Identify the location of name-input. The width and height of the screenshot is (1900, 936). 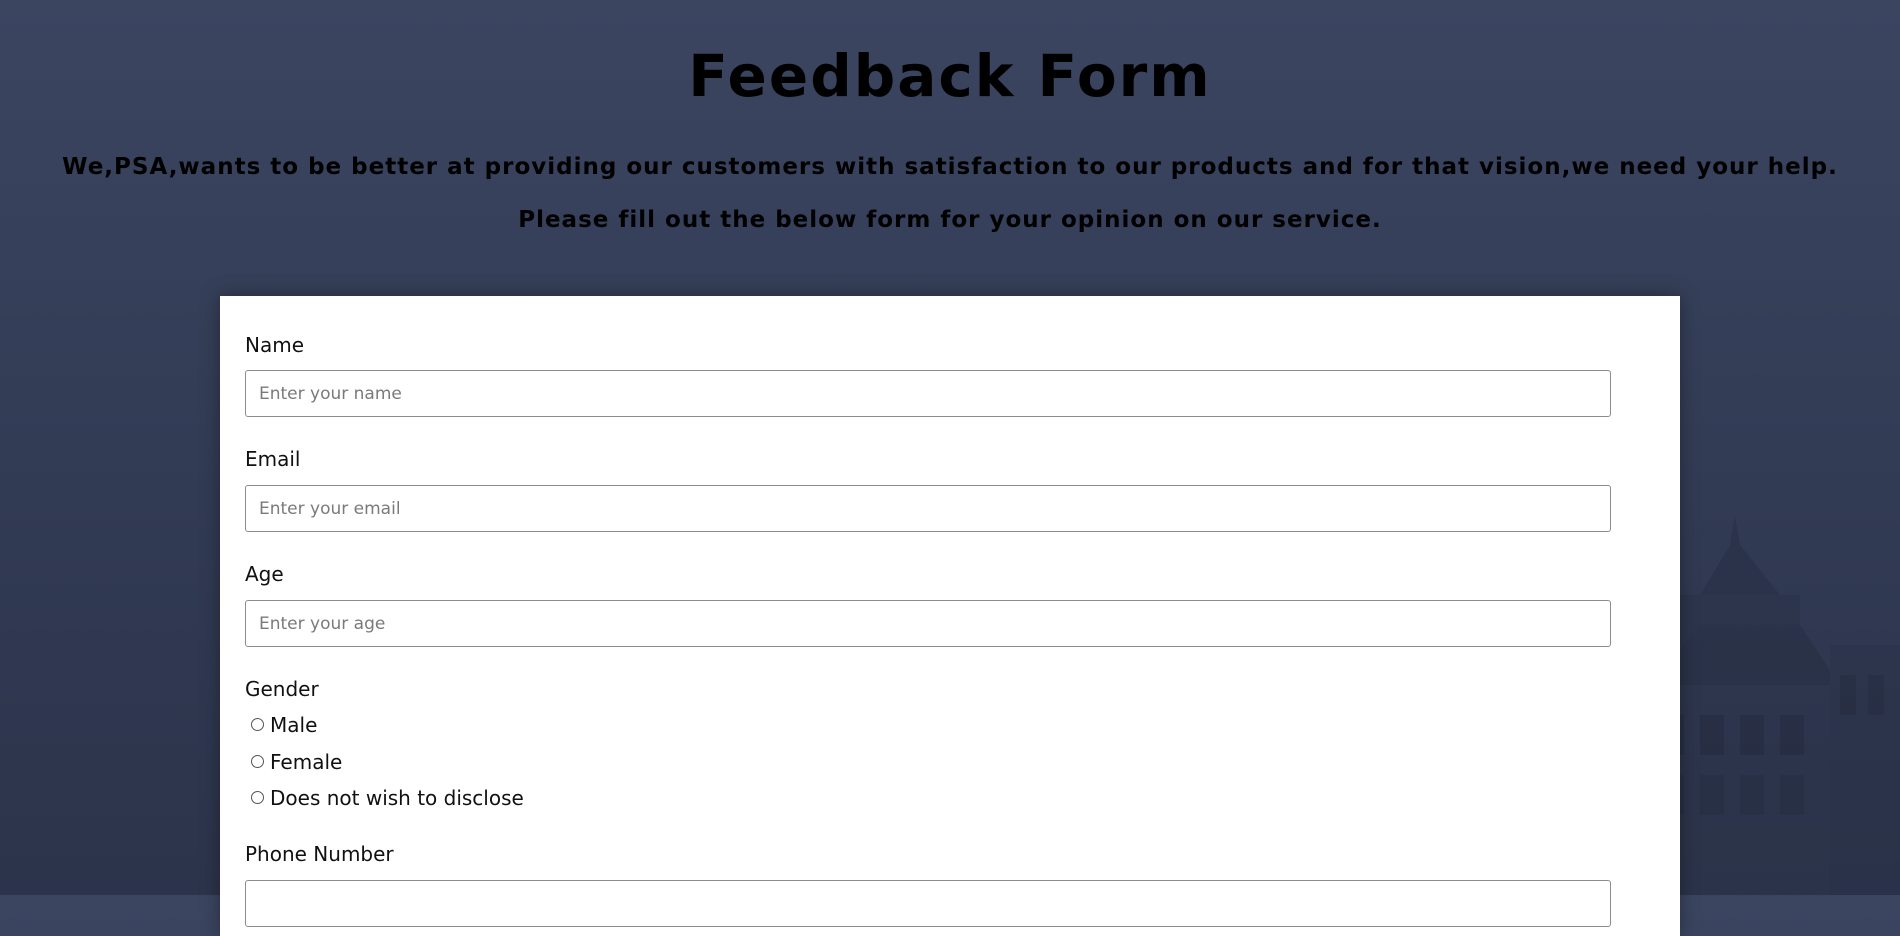
(928, 393).